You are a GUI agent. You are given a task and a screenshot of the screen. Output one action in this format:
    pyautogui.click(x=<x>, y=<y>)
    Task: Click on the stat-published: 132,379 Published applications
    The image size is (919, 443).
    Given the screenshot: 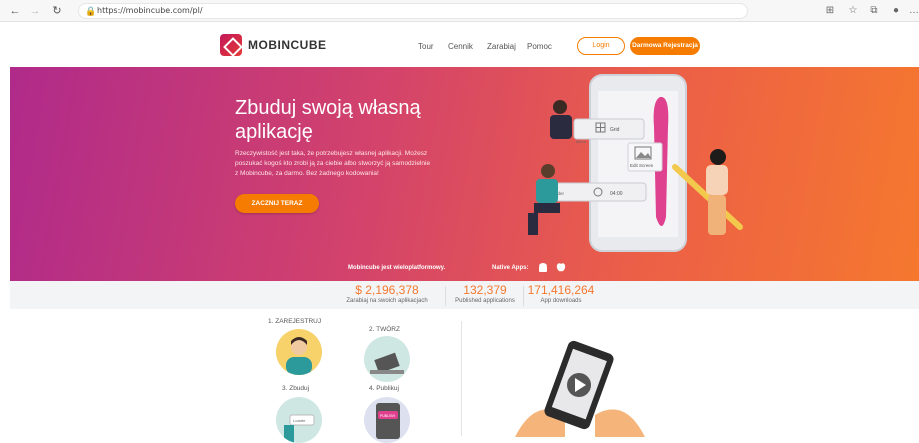 What is the action you would take?
    pyautogui.click(x=485, y=293)
    